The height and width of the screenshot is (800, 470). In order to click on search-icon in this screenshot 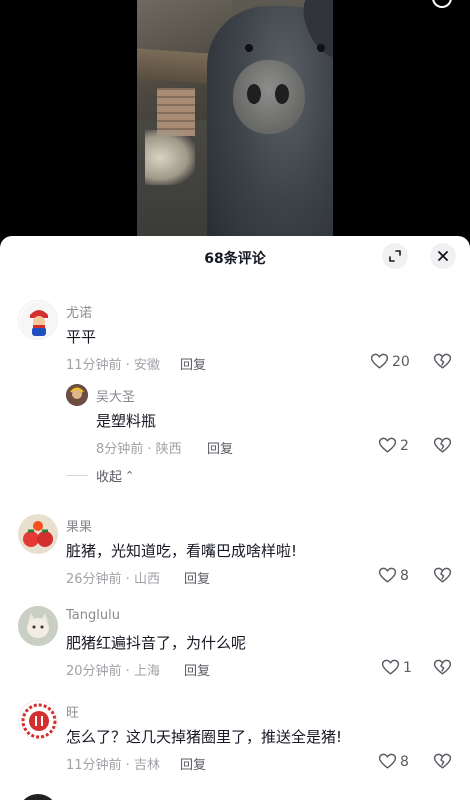, I will do `click(442, 4)`.